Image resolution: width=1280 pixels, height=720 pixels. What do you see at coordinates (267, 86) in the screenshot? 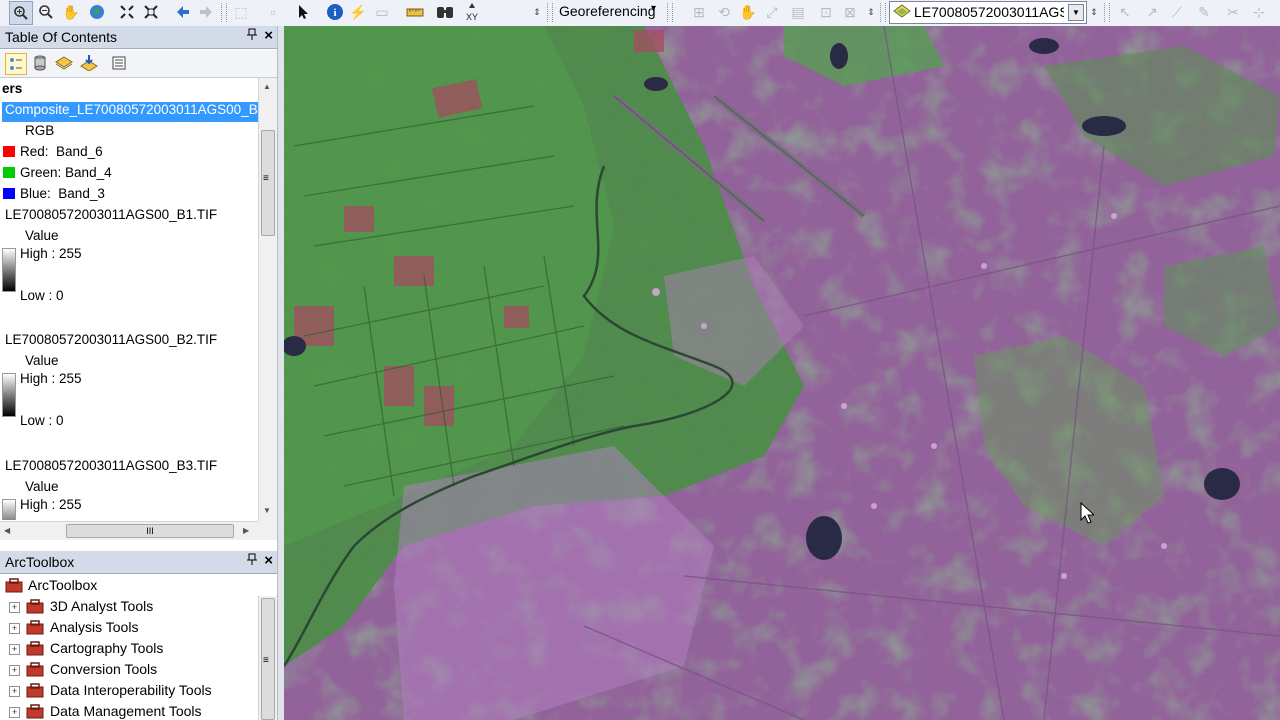
I see `scroll-up-icon: ▲` at bounding box center [267, 86].